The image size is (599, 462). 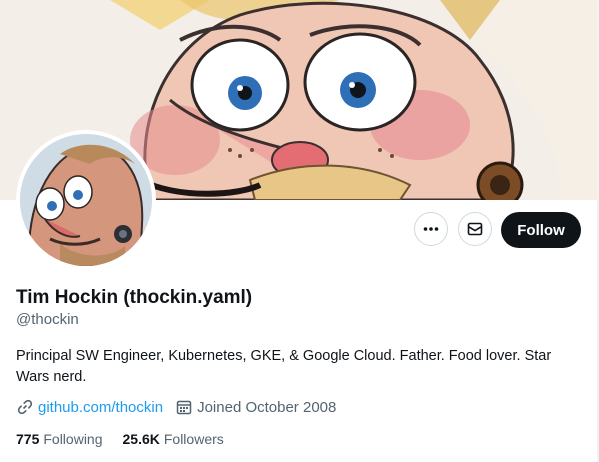 I want to click on more-horizontal-icon, so click(x=431, y=229).